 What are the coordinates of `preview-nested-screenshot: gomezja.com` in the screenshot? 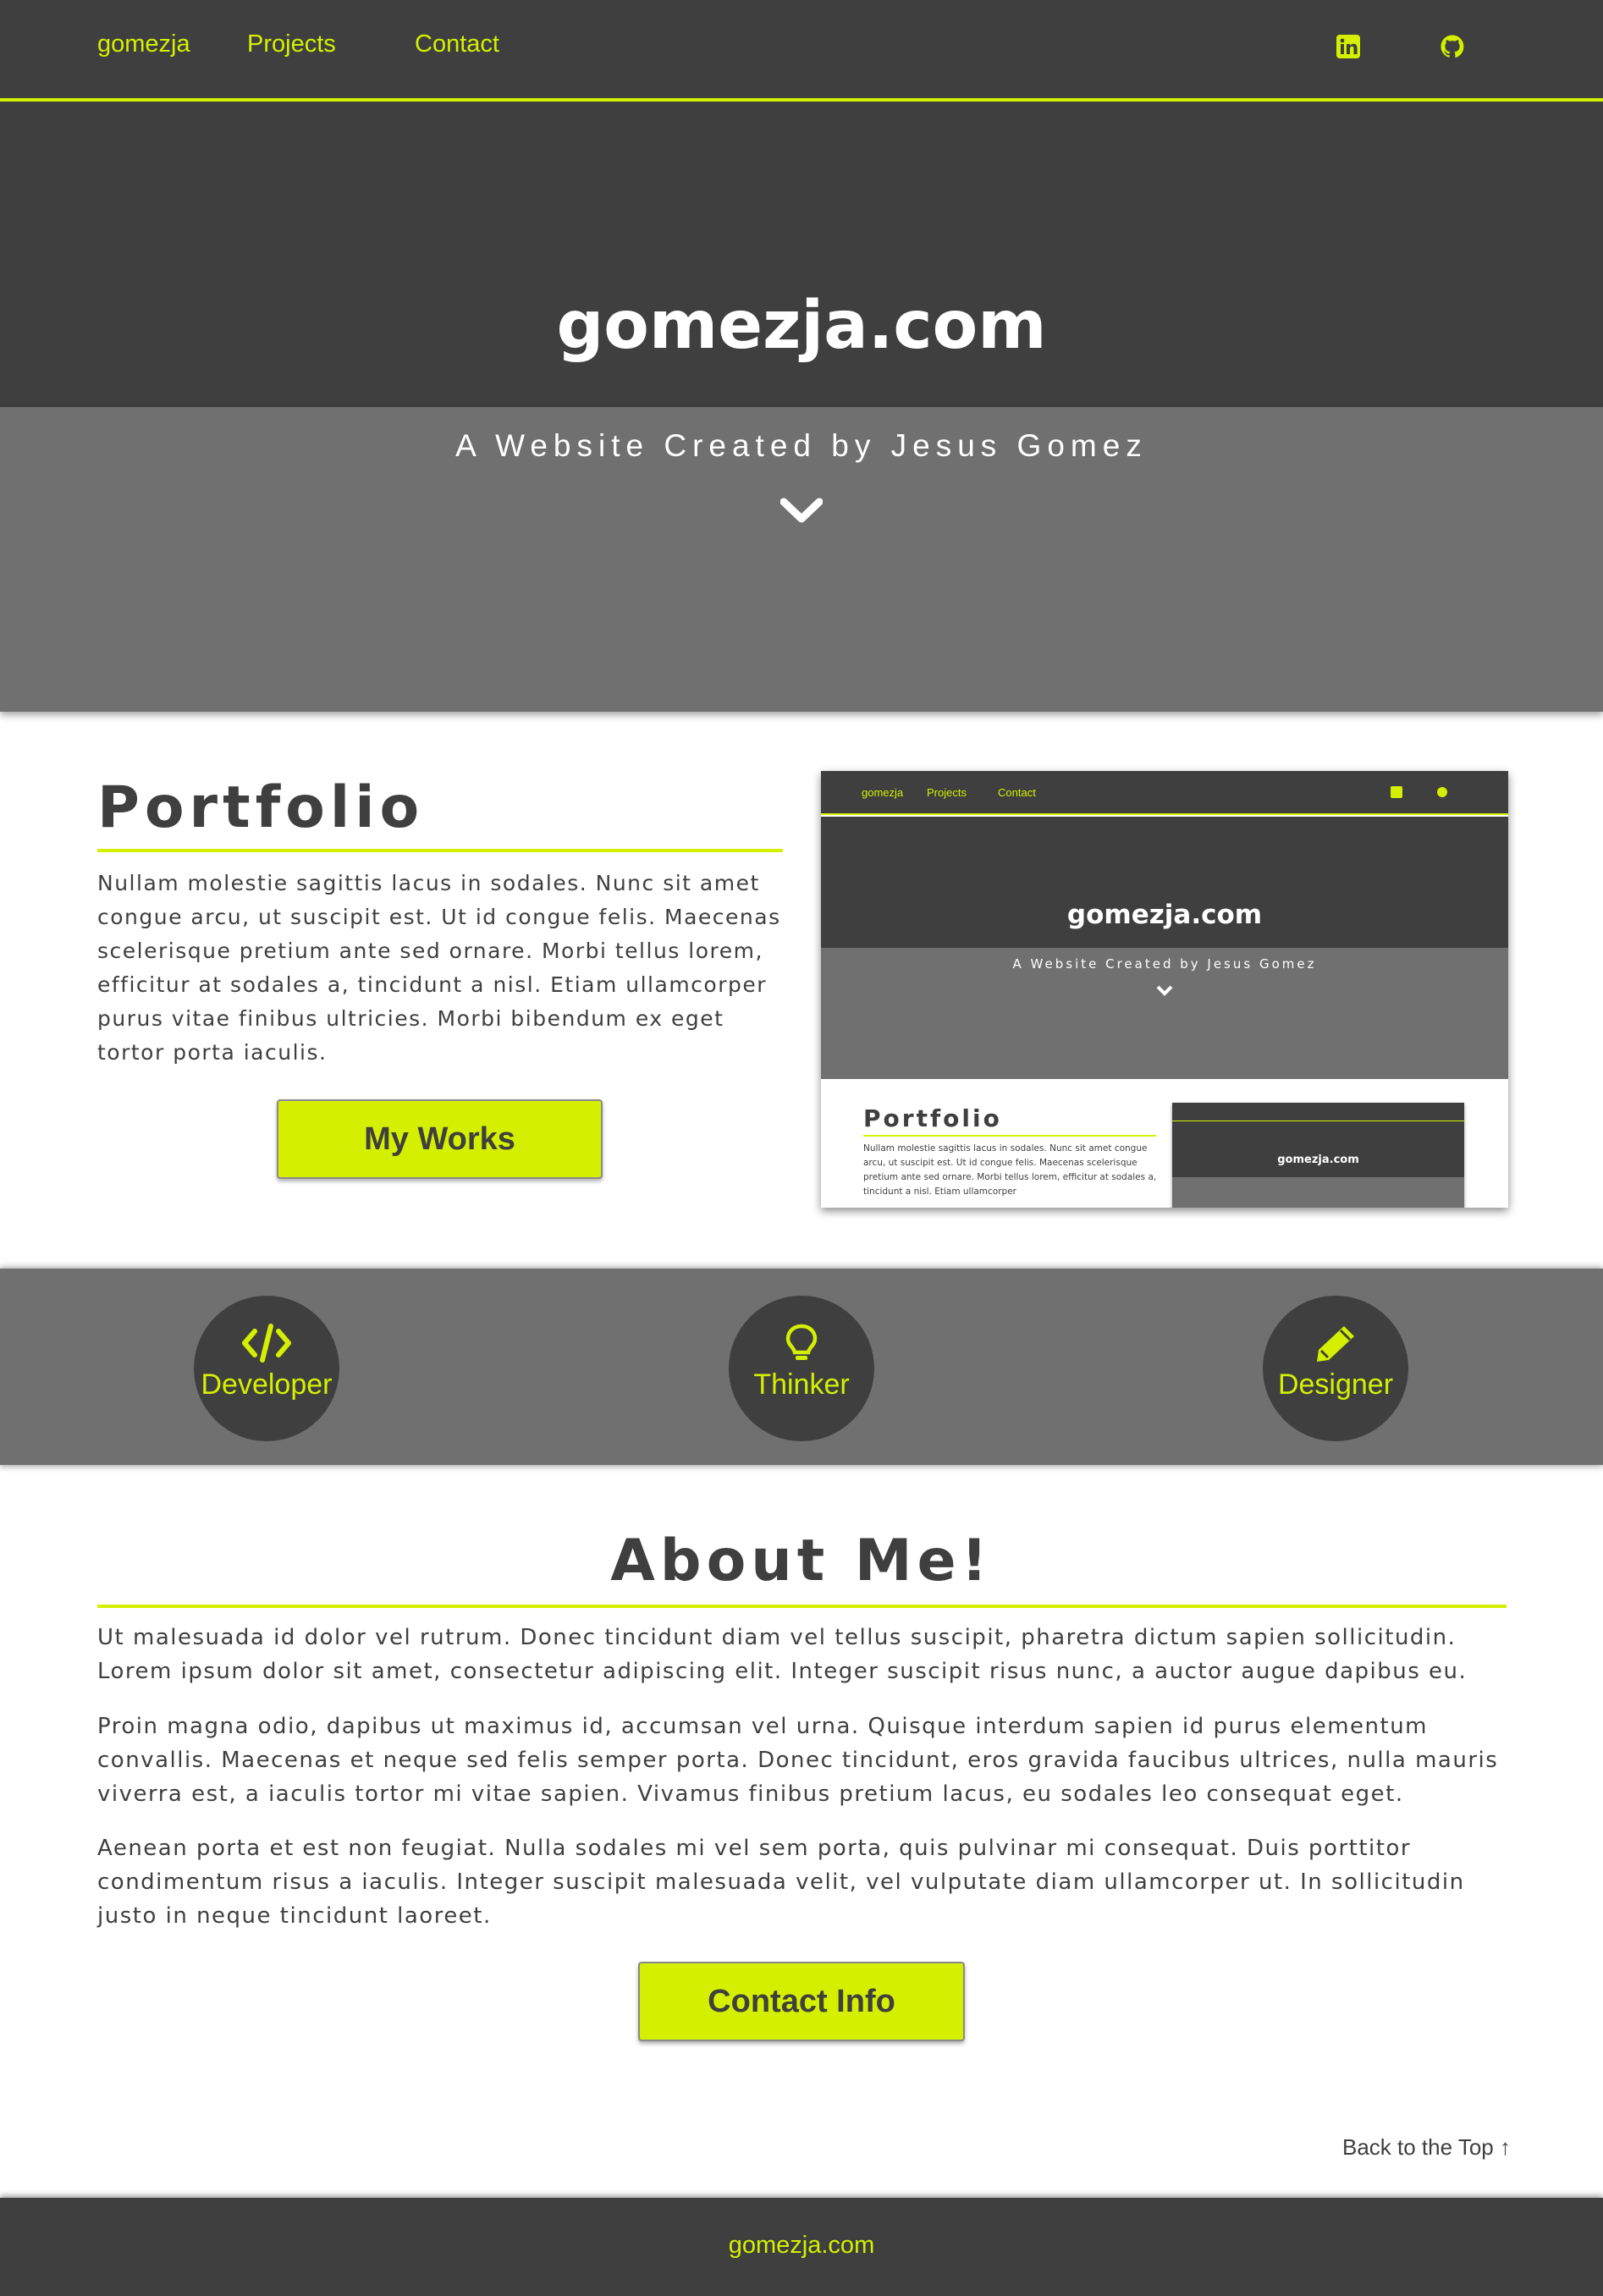 It's located at (1318, 1155).